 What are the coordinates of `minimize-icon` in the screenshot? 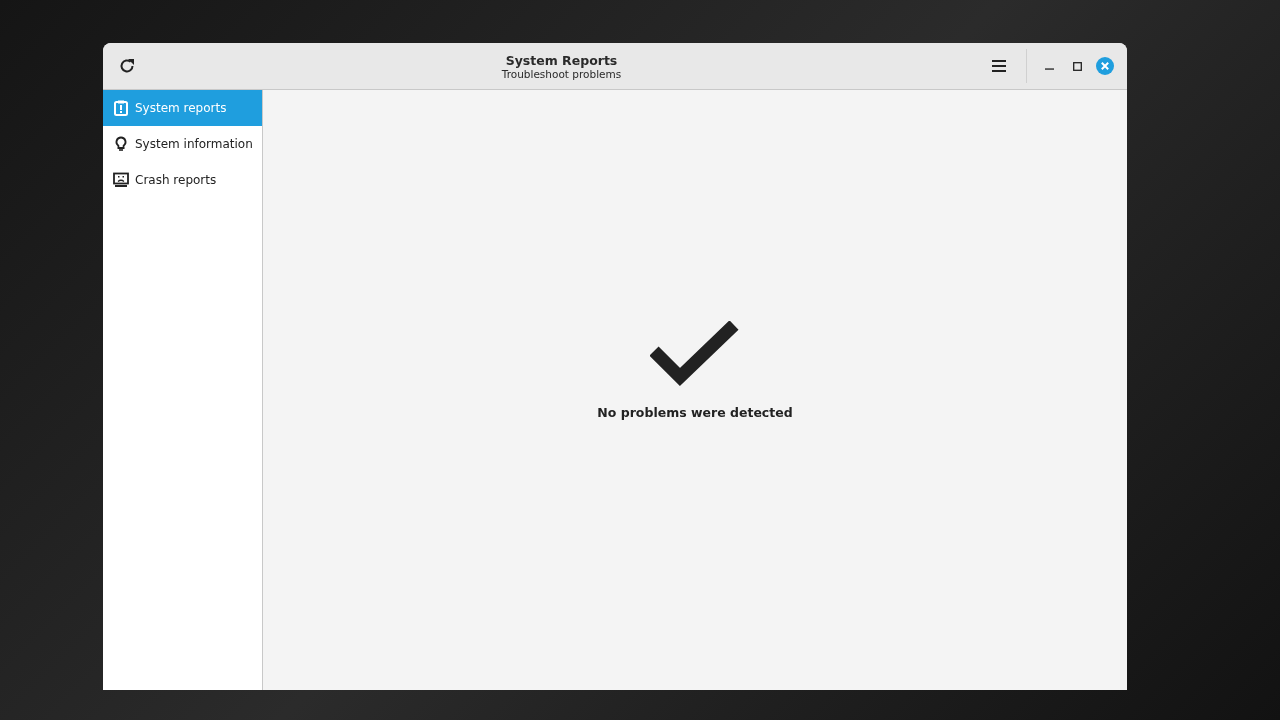 It's located at (1049, 69).